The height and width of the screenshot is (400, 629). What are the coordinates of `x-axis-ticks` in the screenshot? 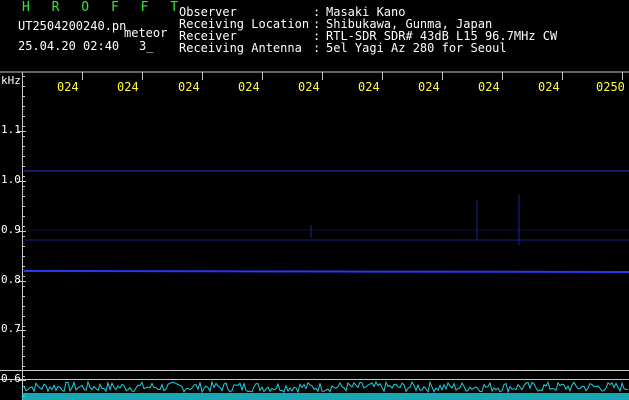 It's located at (352, 76).